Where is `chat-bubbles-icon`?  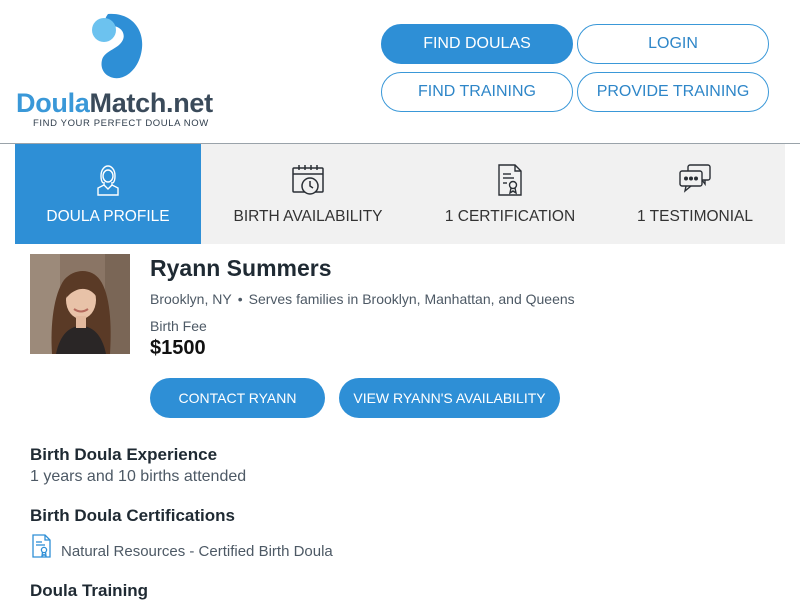 chat-bubbles-icon is located at coordinates (695, 178).